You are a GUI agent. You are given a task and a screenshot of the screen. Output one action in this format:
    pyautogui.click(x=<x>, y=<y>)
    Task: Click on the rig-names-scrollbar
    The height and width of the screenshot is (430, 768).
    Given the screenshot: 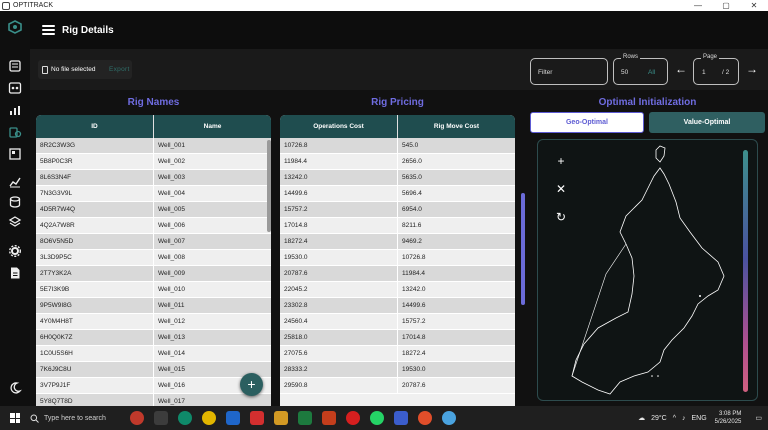 What is the action you would take?
    pyautogui.click(x=269, y=186)
    